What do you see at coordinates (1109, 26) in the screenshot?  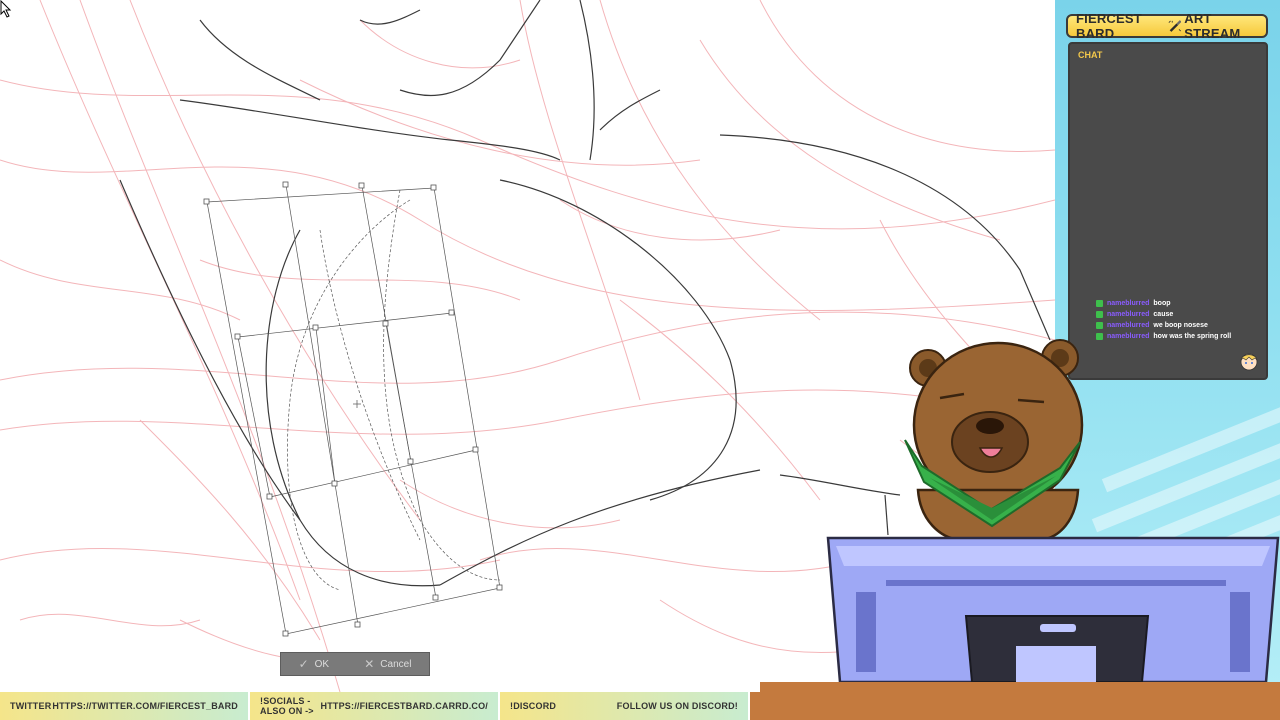 I see `streamer-name: FIERCEST BARD` at bounding box center [1109, 26].